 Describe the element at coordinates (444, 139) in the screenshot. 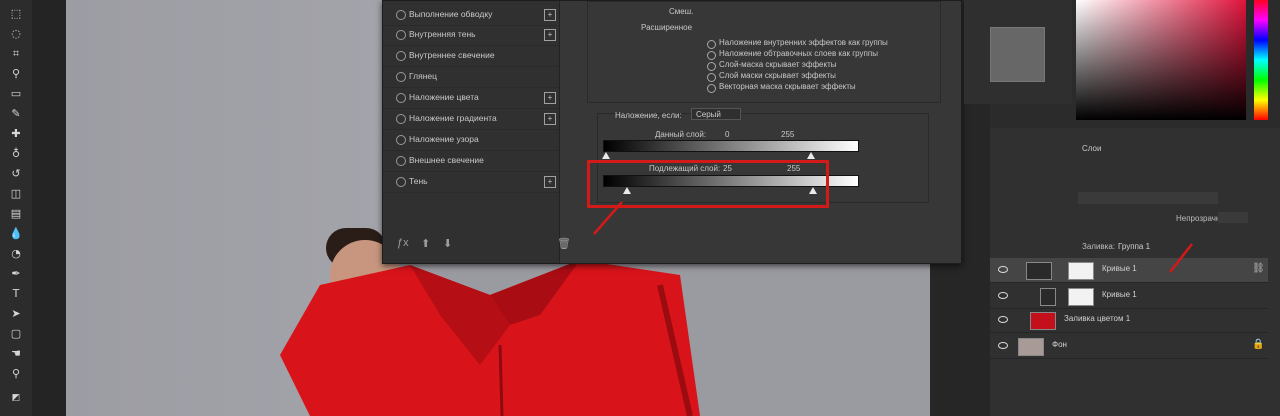

I see `style-label: Наложение узора` at that location.